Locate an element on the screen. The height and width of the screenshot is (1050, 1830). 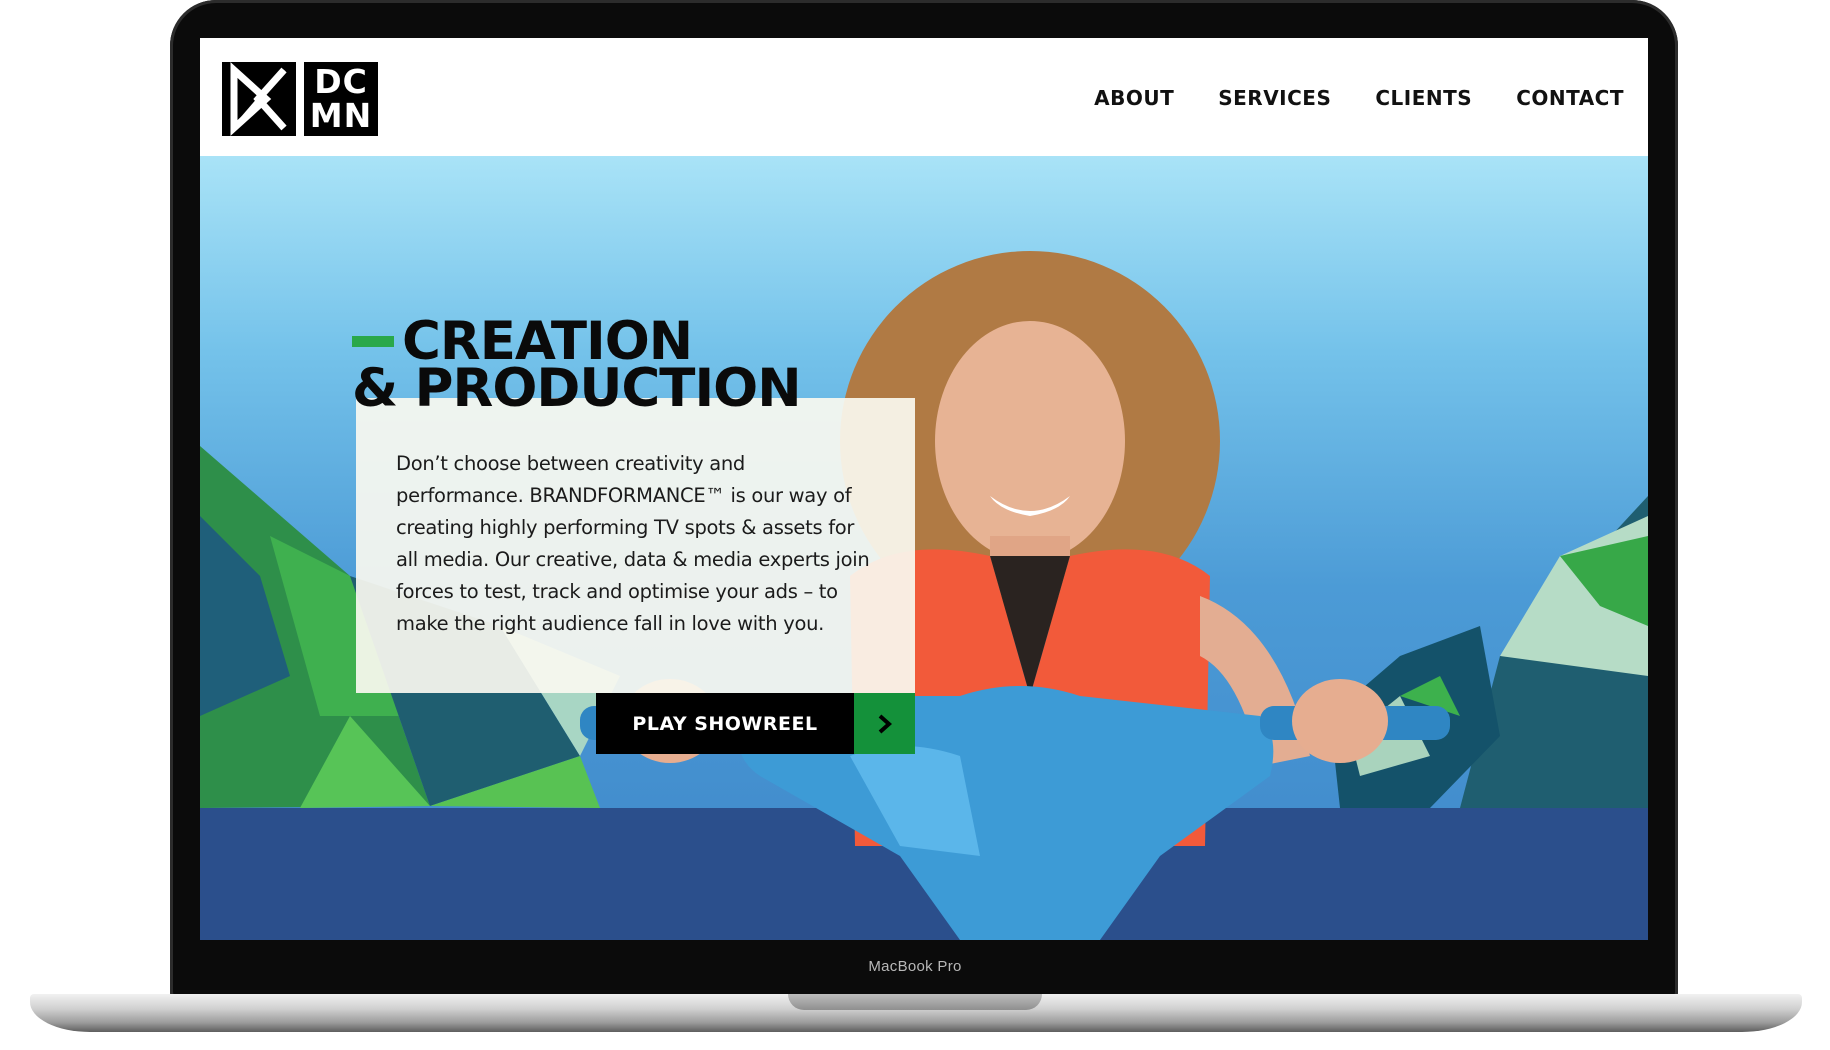
nav-services: SERVICES is located at coordinates (1274, 98).